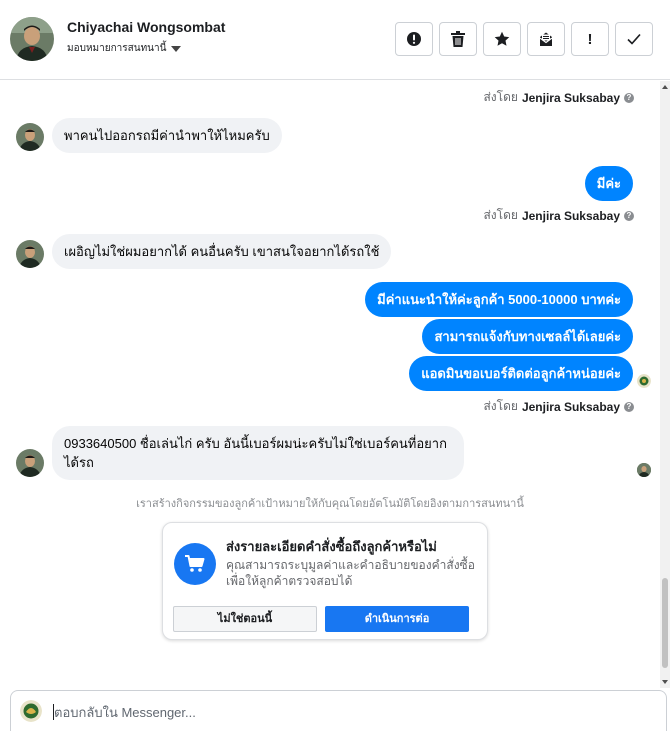 The height and width of the screenshot is (731, 670). Describe the element at coordinates (245, 619) in the screenshot. I see `not-now-button: ไม่ใช่ตอนนี้` at that location.